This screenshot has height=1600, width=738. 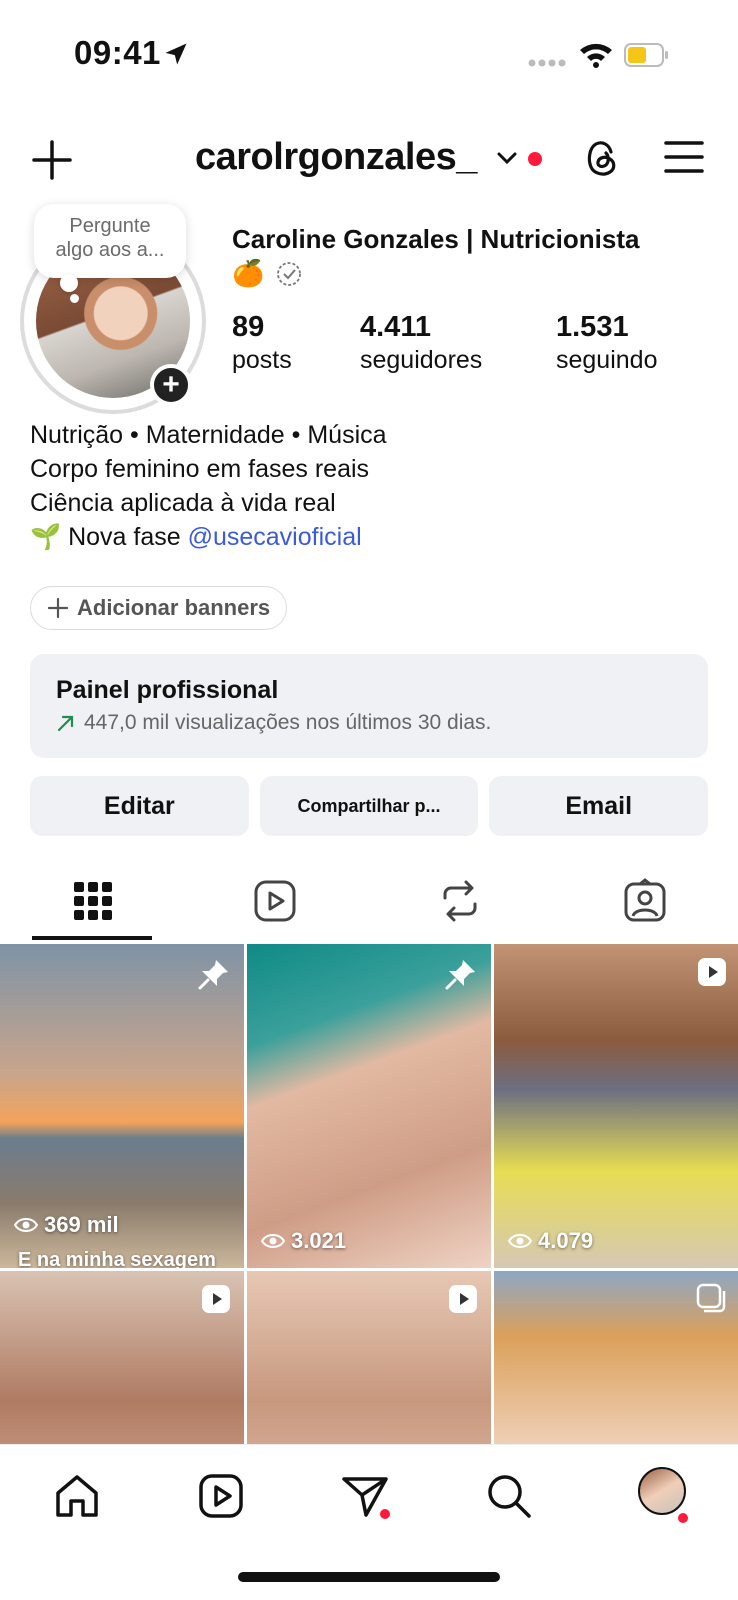 I want to click on bio-line2: Corpo feminino em fases reais, so click(x=200, y=469).